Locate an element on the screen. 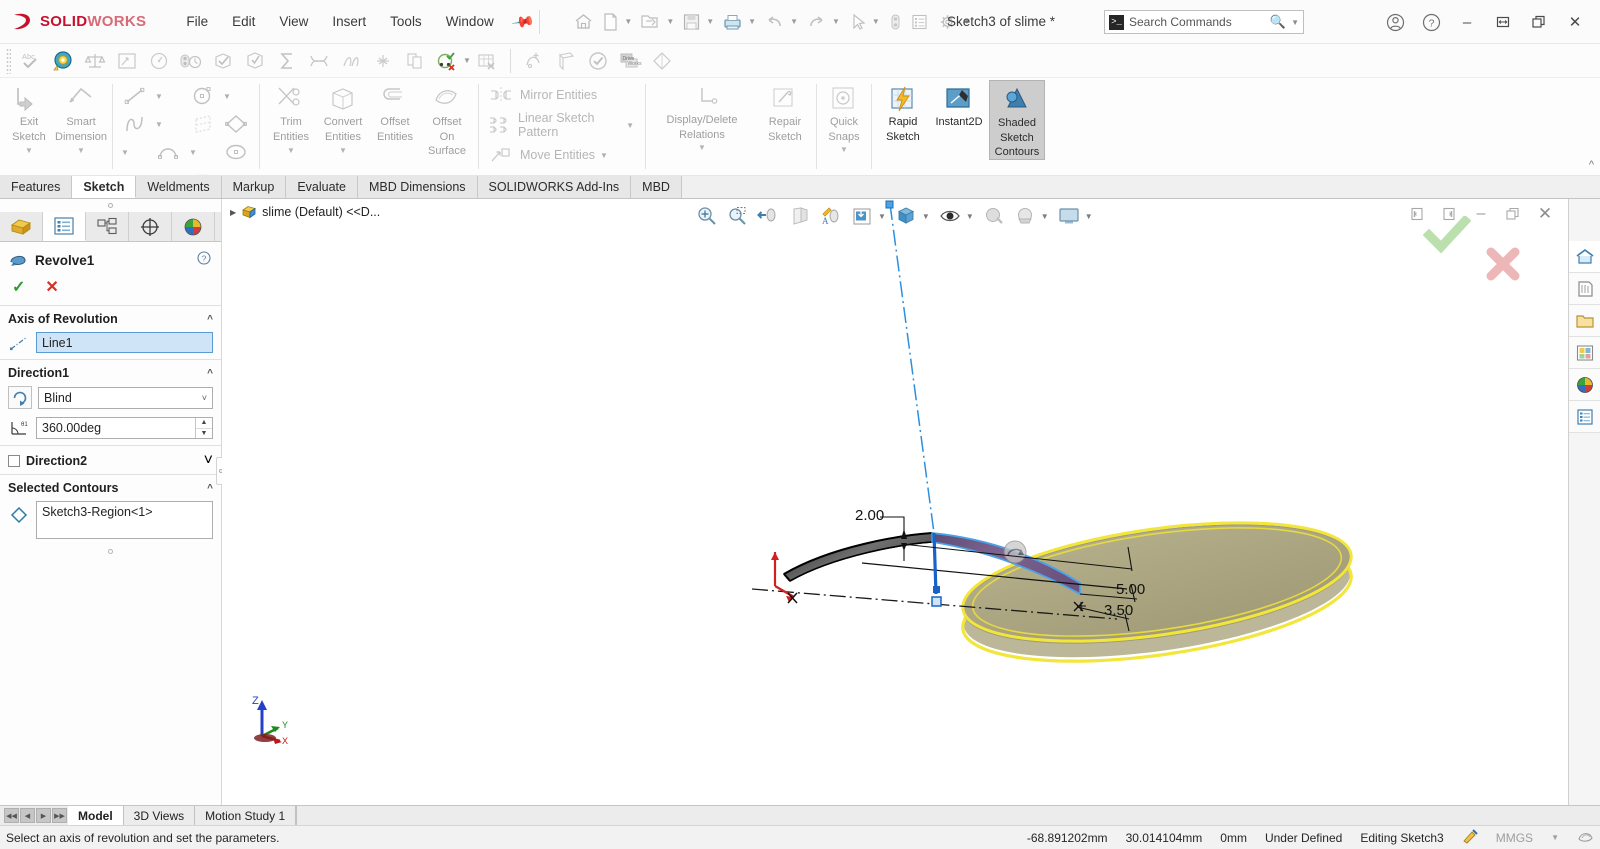 The height and width of the screenshot is (849, 1600). view-selector-dropdown: ▼ is located at coordinates (884, 216).